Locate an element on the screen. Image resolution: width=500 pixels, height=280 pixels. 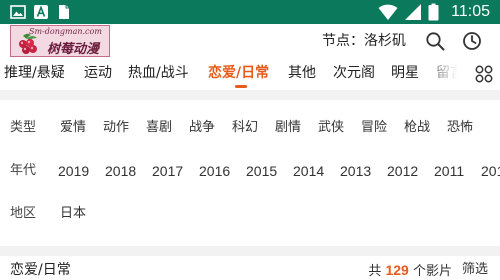
filter-option: 2011 is located at coordinates (449, 171).